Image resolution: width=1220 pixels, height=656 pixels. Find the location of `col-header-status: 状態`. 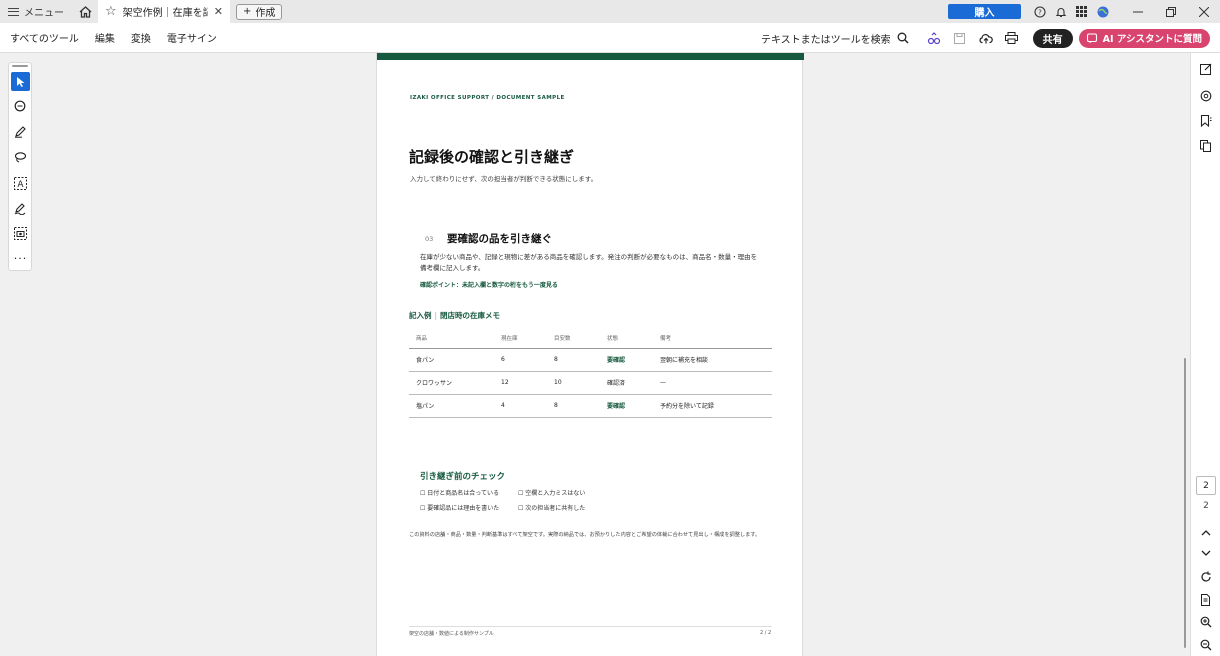

col-header-status: 状態 is located at coordinates (626, 338).